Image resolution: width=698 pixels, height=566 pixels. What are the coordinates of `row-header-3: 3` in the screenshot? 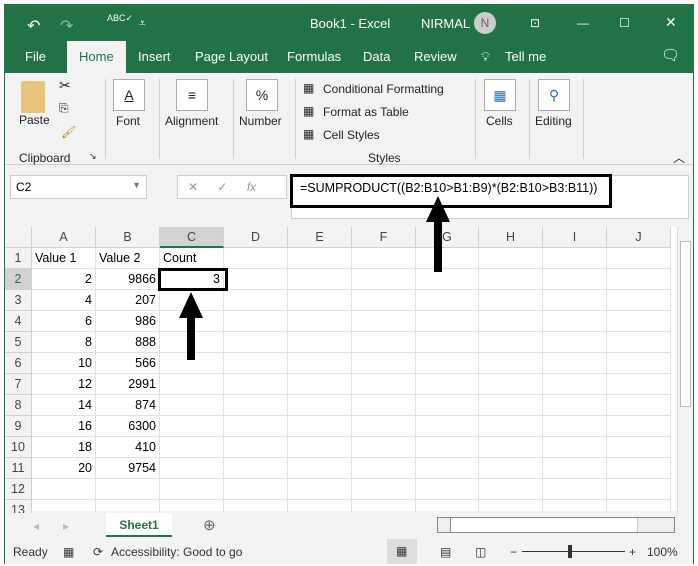 It's located at (18, 300).